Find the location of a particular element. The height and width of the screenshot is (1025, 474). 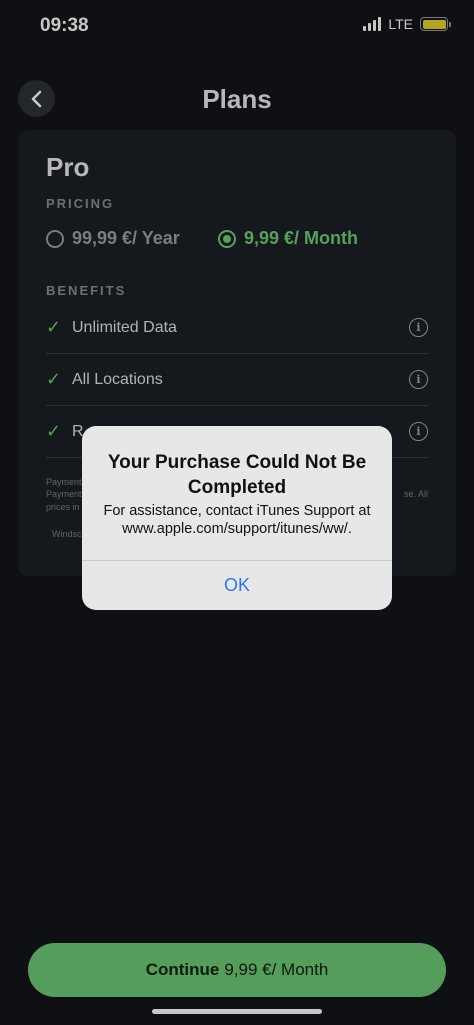

alert-title: Your Purchase Could Not Be Completed is located at coordinates (237, 475).